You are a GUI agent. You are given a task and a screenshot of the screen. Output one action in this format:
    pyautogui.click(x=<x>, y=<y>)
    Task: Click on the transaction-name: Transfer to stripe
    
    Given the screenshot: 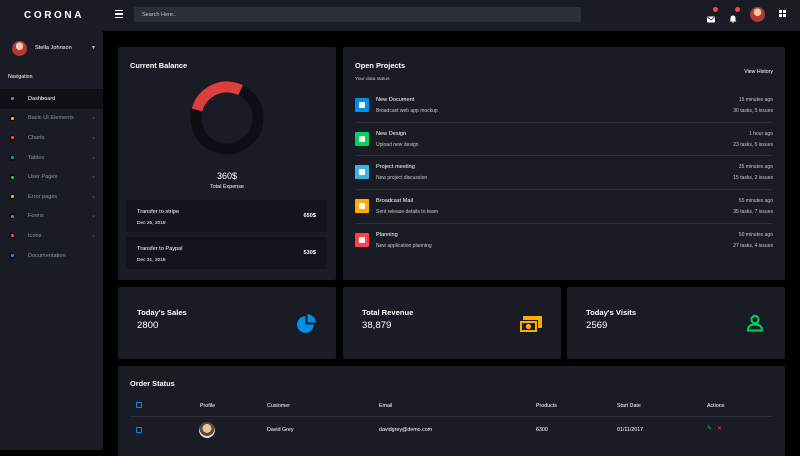 What is the action you would take?
    pyautogui.click(x=158, y=212)
    